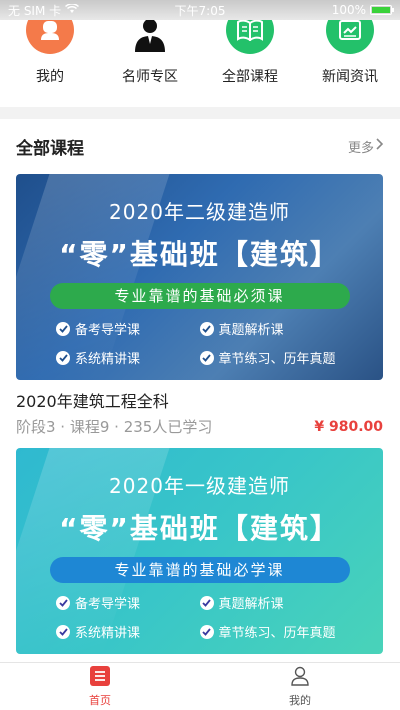 The height and width of the screenshot is (710, 400). I want to click on tab-label: 我的, so click(300, 700).